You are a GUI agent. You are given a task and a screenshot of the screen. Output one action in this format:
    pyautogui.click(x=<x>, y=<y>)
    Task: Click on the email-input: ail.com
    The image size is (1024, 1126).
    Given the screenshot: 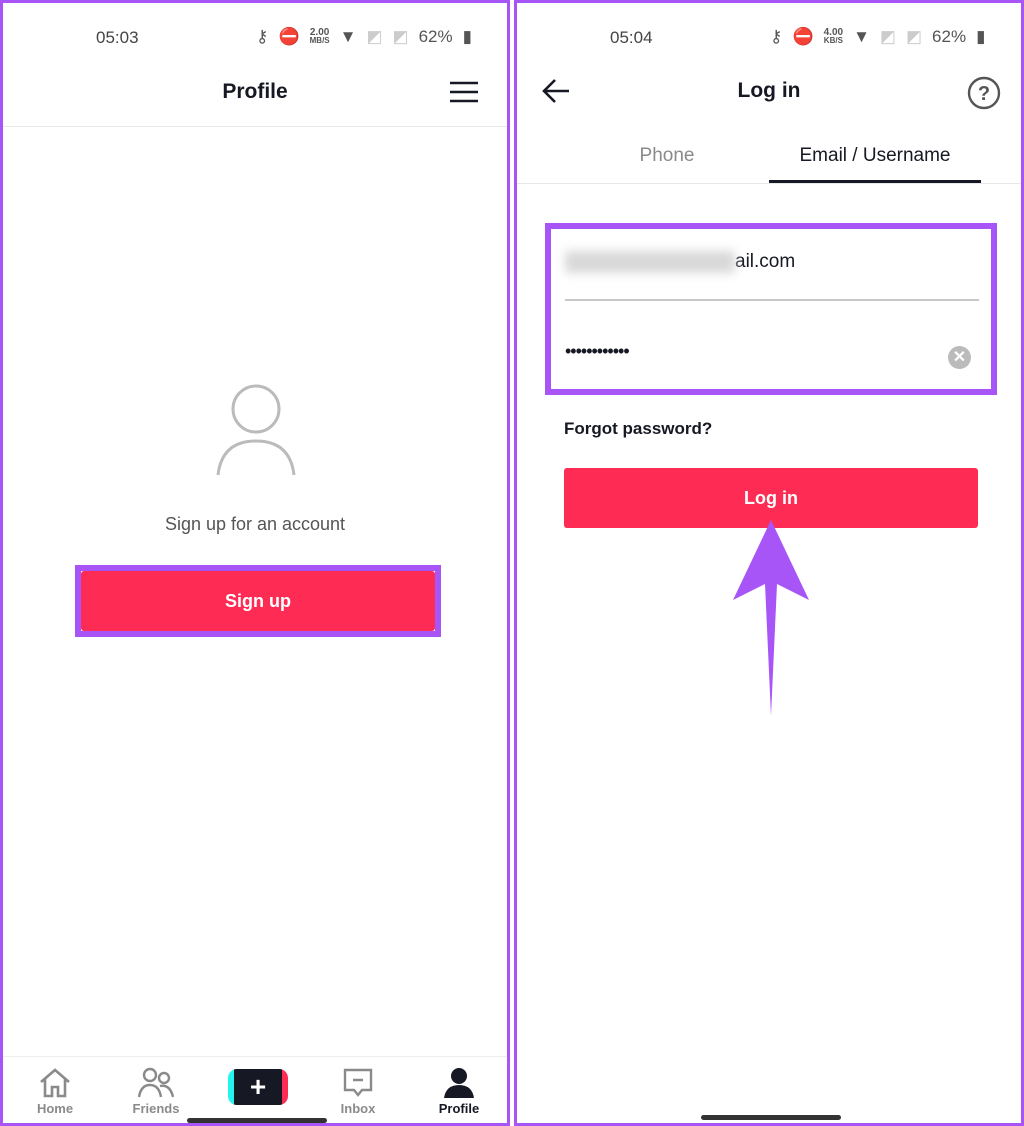 What is the action you would take?
    pyautogui.click(x=772, y=276)
    